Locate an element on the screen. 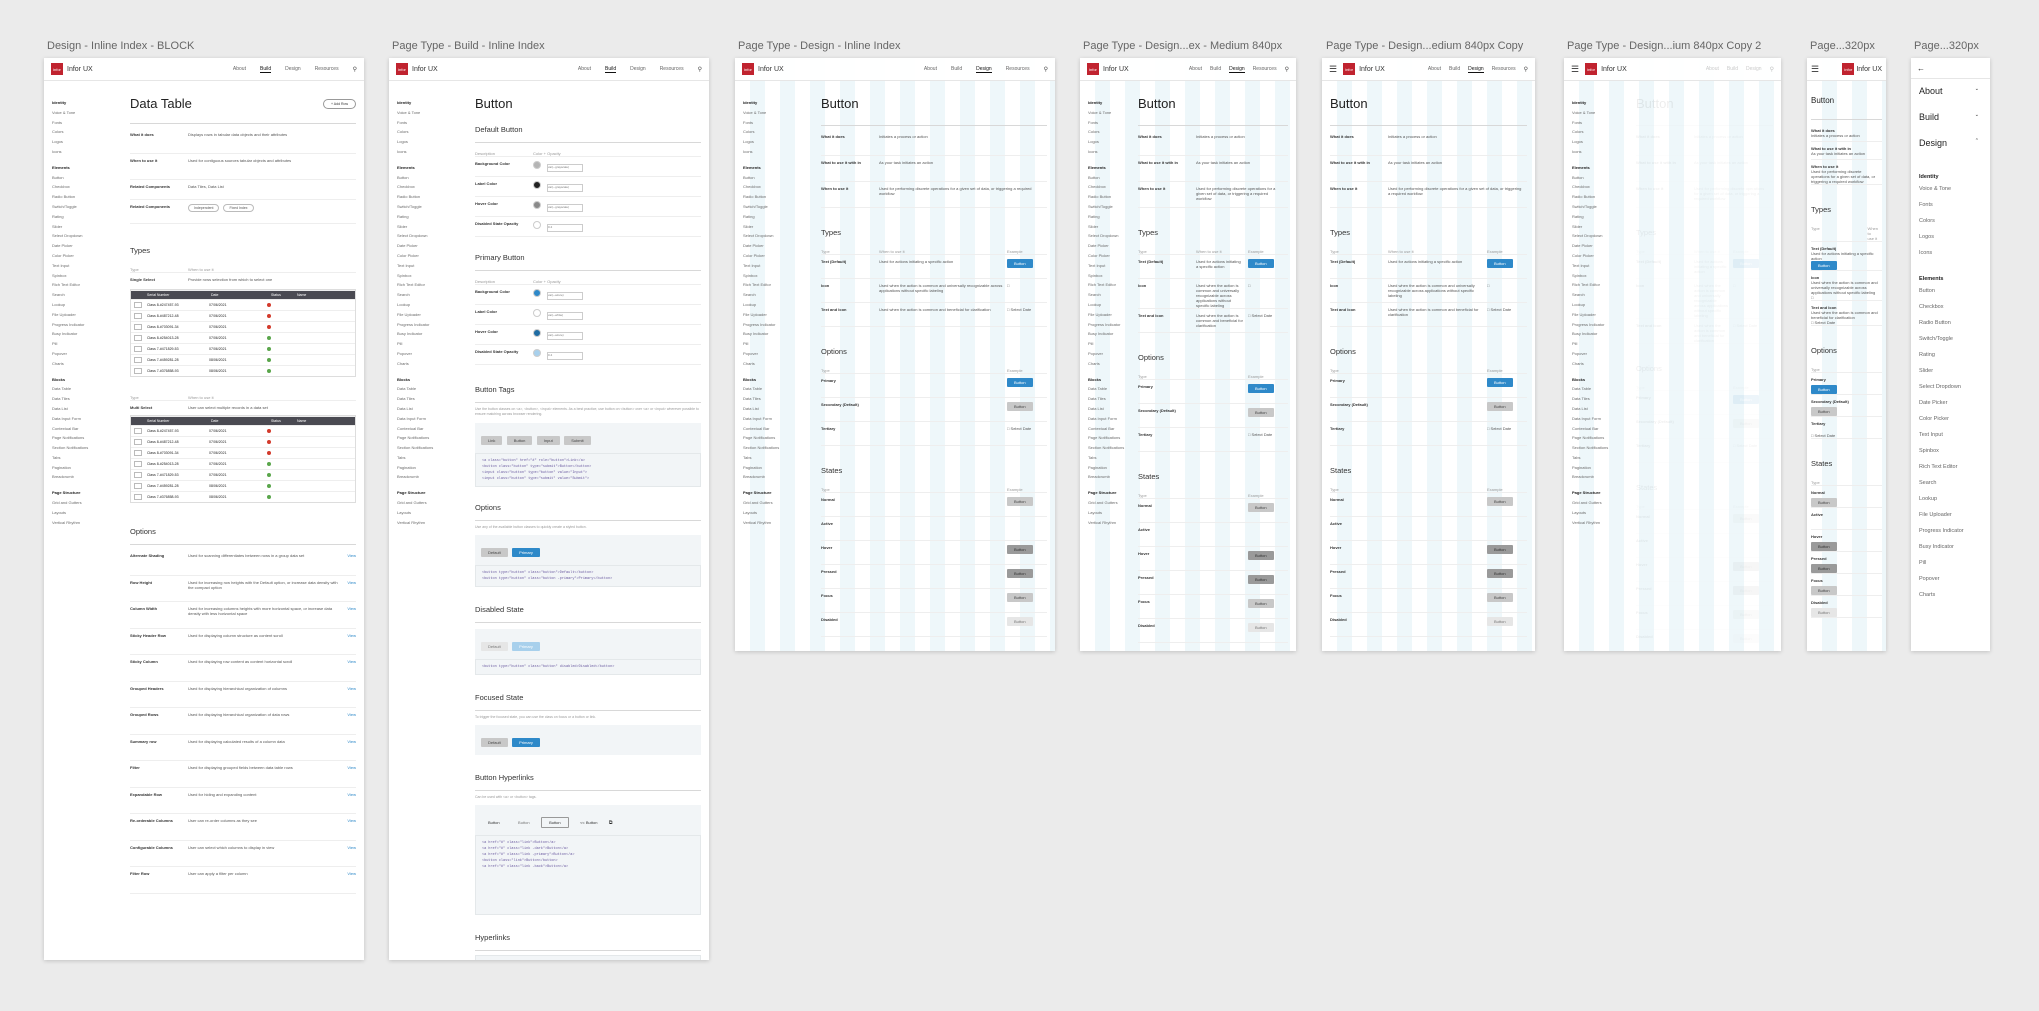  hamburger-icon: ☰ is located at coordinates (1815, 69).